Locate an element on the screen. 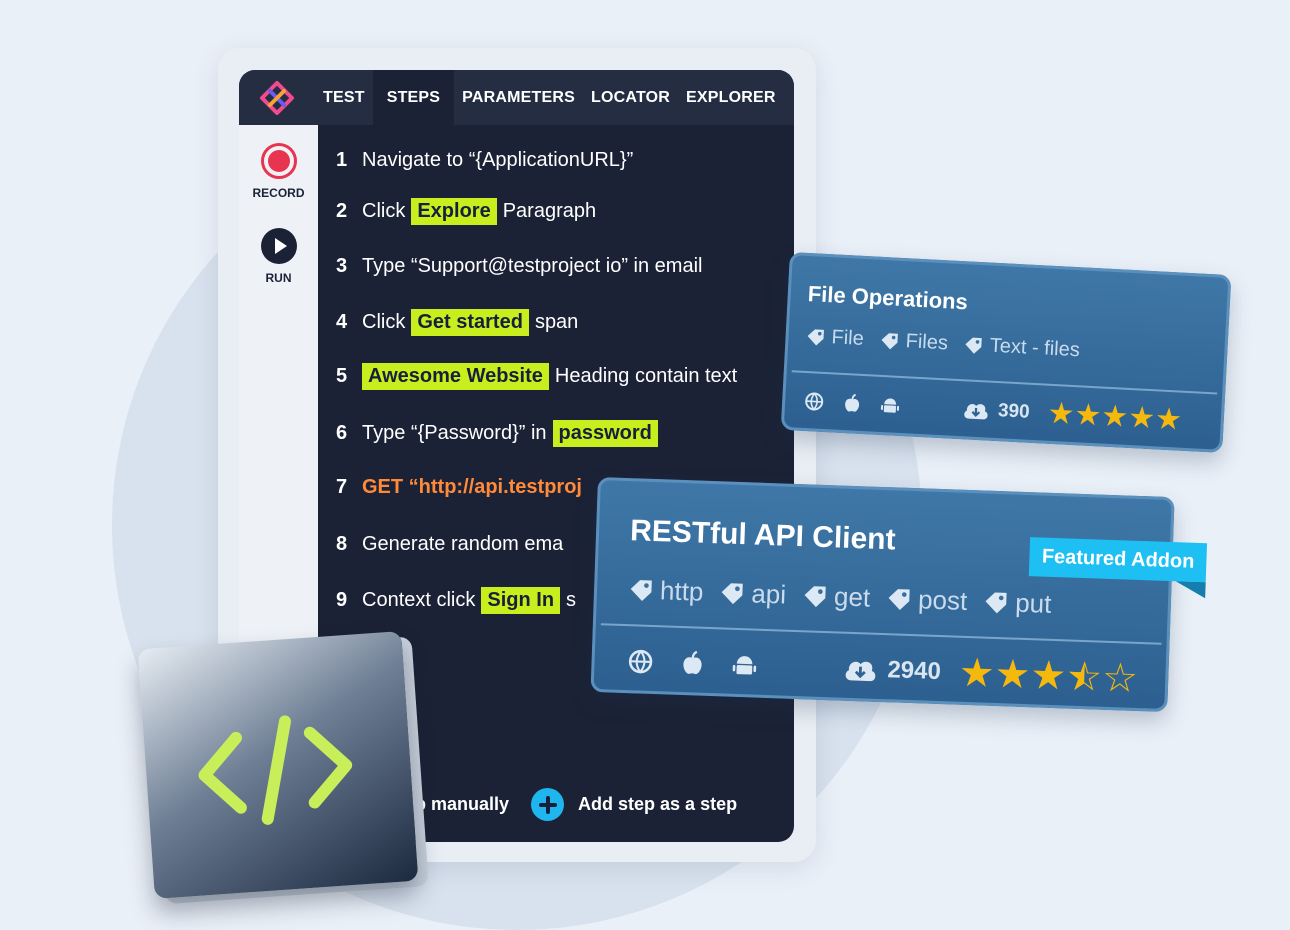 The width and height of the screenshot is (1290, 930). step-number: 9 is located at coordinates (342, 599).